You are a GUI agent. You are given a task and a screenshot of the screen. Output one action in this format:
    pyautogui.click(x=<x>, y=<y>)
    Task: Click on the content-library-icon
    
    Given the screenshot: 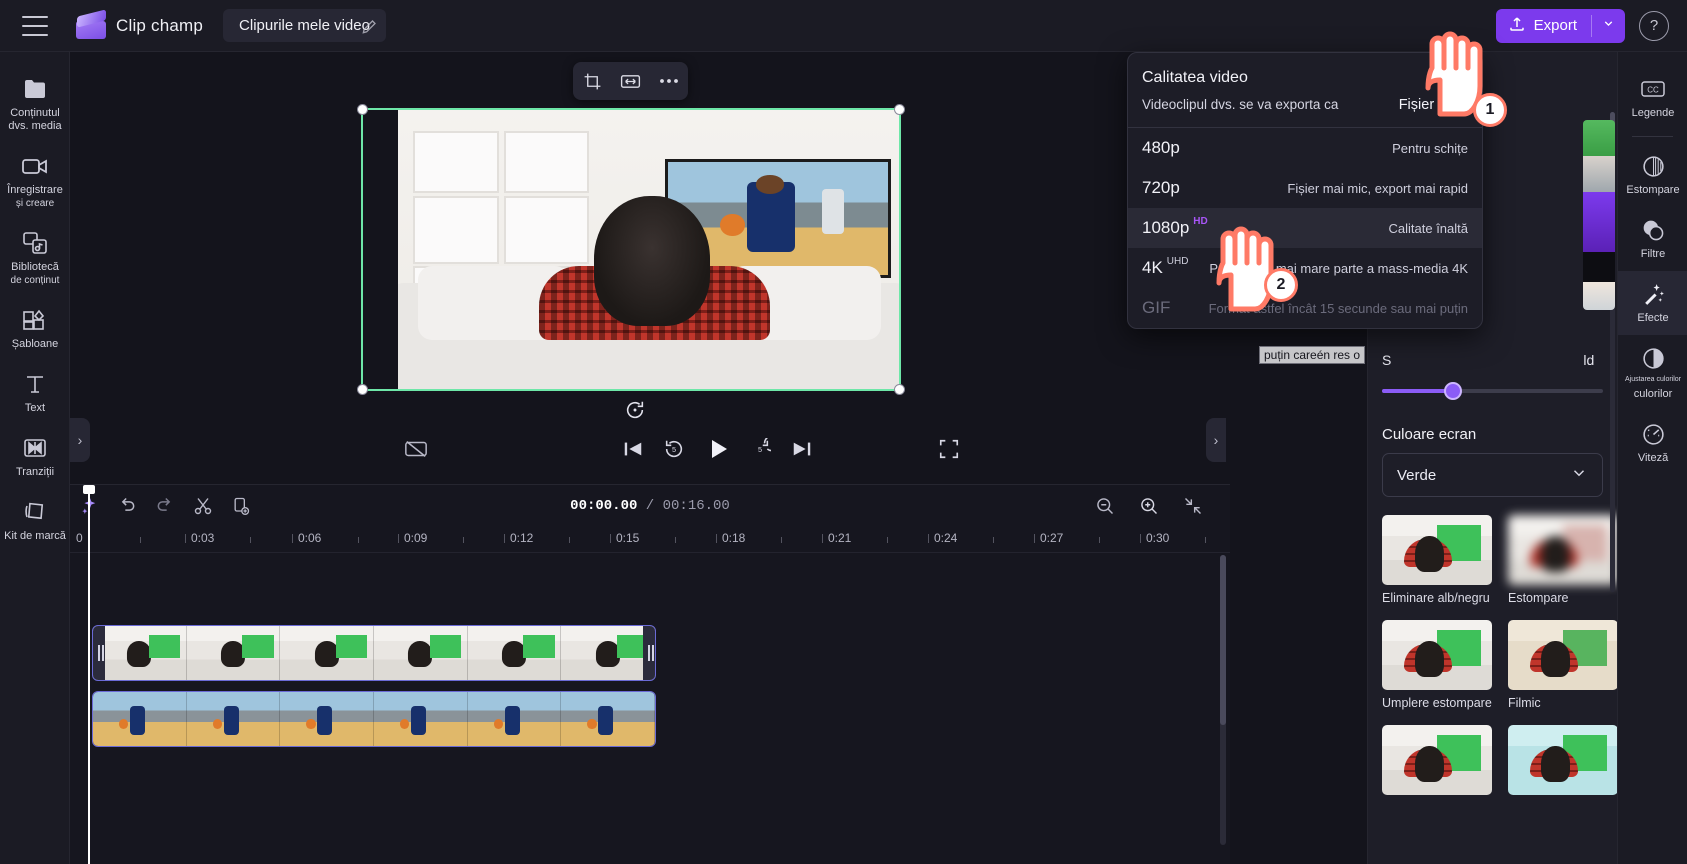 What is the action you would take?
    pyautogui.click(x=35, y=243)
    